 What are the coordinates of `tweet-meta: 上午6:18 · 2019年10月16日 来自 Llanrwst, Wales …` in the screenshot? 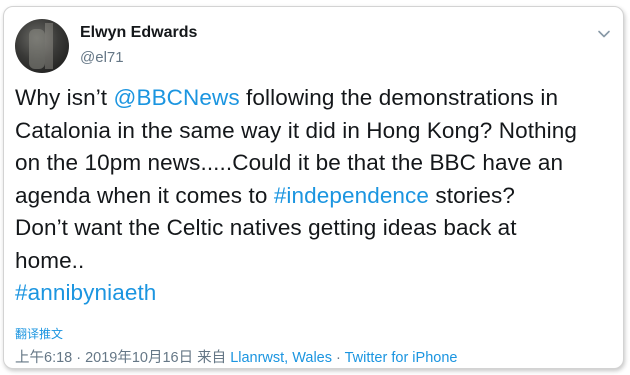 It's located at (236, 356).